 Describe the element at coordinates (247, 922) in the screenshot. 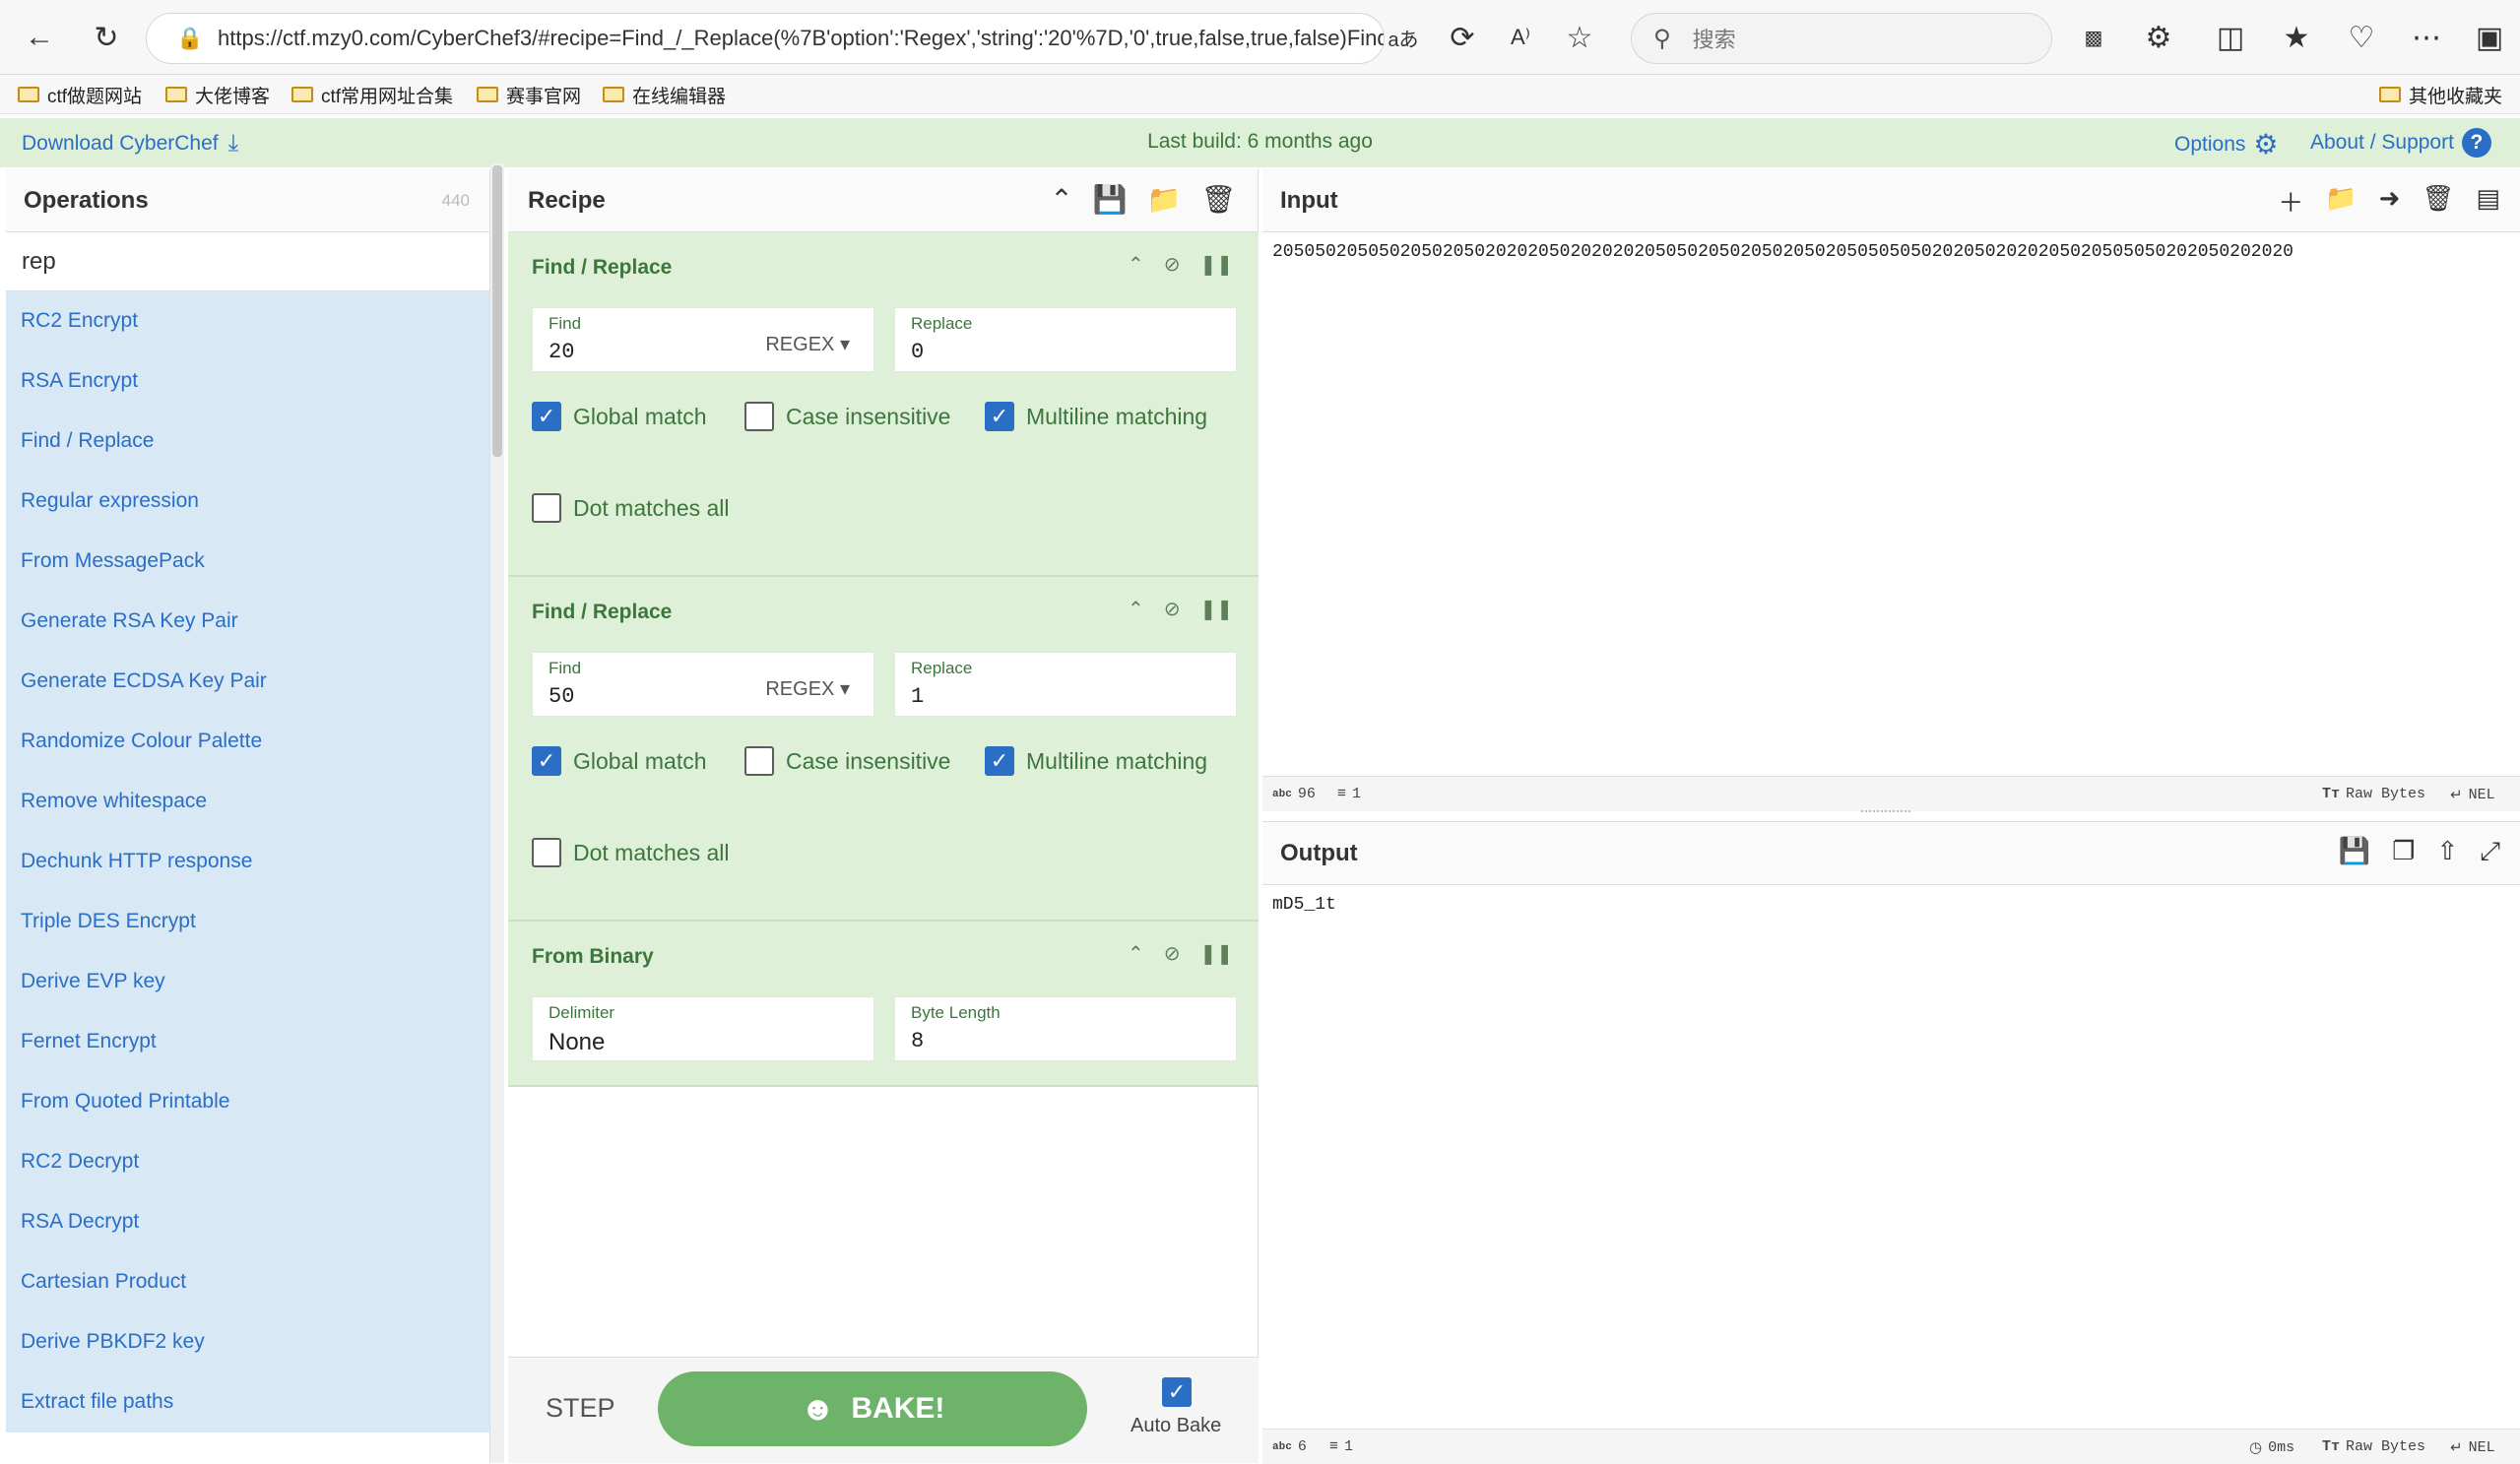

I see `operation-item: Triple DES Encrypt` at that location.